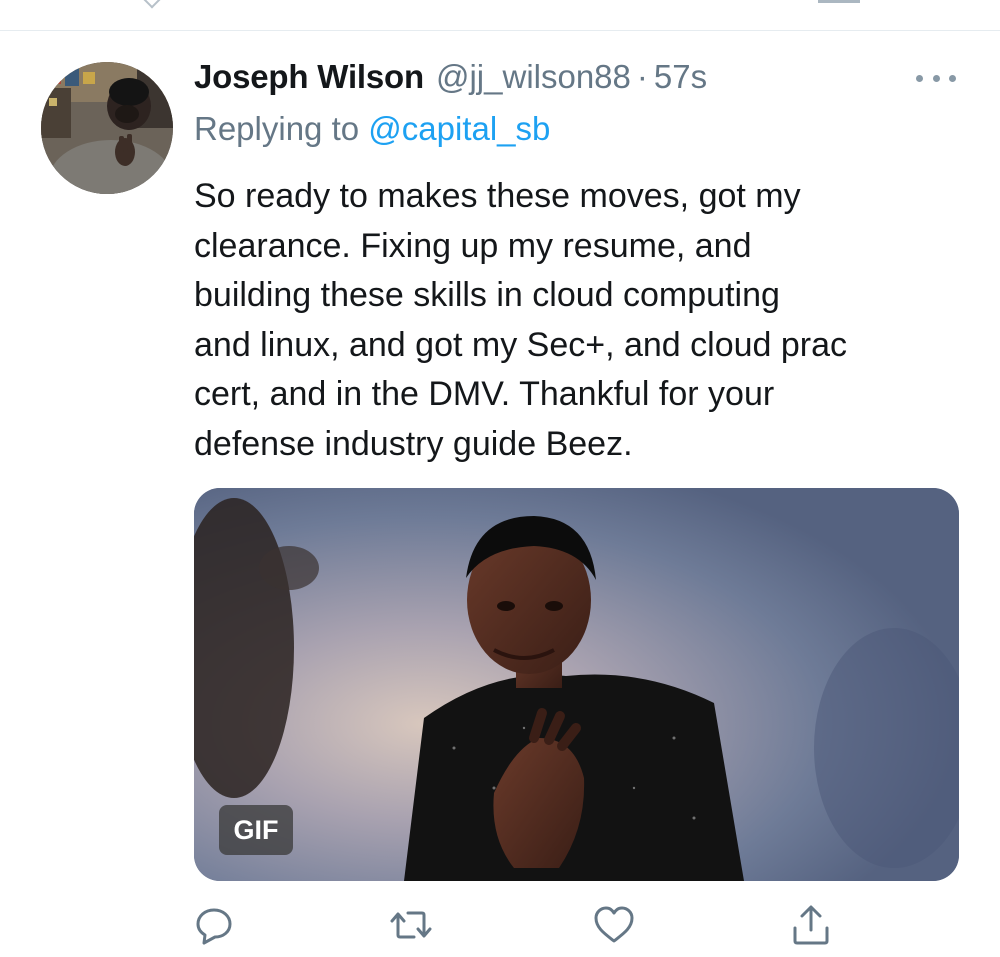  What do you see at coordinates (500, 30) in the screenshot?
I see `divider` at bounding box center [500, 30].